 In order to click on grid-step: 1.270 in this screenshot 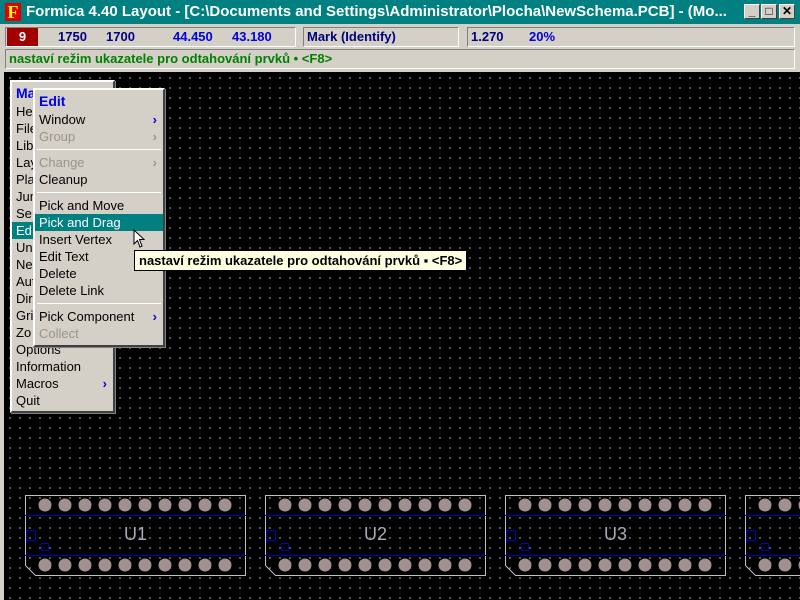, I will do `click(487, 36)`.